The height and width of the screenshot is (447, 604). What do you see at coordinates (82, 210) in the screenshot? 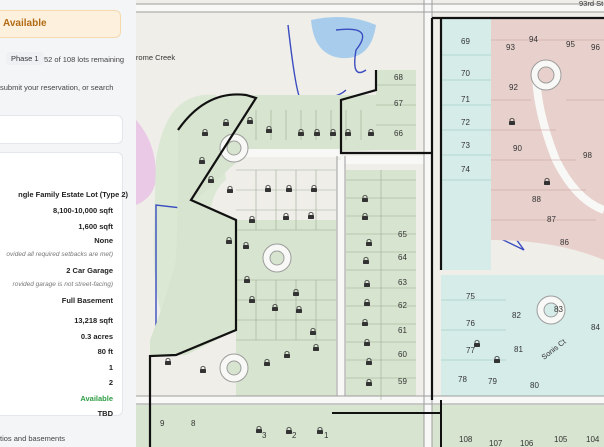
I see `lot-size-range: 8,100-10,000 sqft` at bounding box center [82, 210].